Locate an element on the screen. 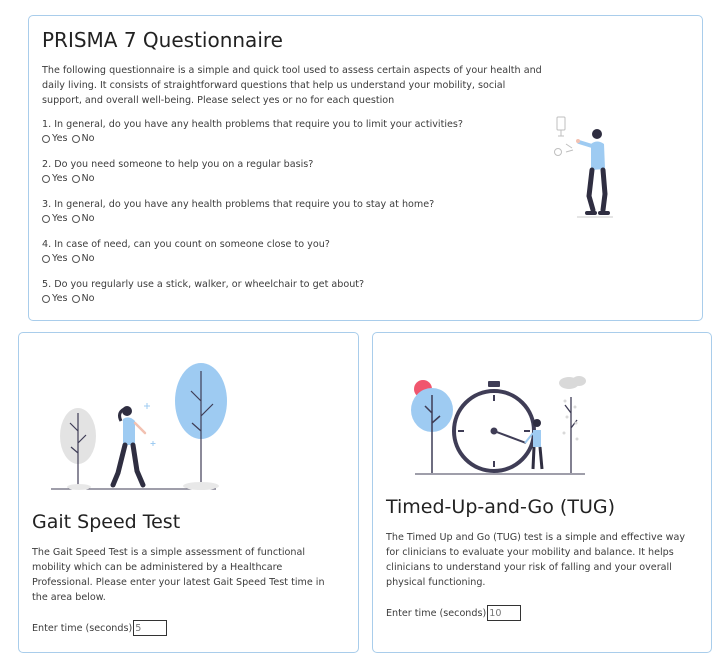 This screenshot has width=727, height=662. question-5-yes-label: Yes is located at coordinates (60, 298).